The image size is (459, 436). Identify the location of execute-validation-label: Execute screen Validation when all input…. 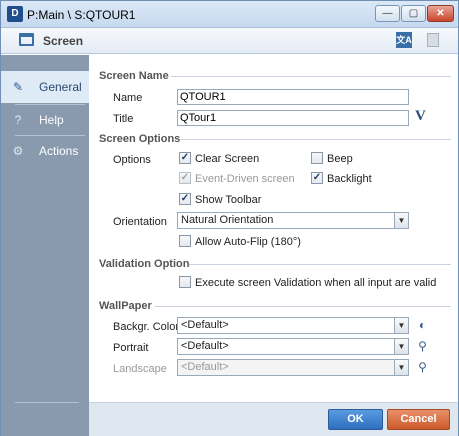
(316, 283).